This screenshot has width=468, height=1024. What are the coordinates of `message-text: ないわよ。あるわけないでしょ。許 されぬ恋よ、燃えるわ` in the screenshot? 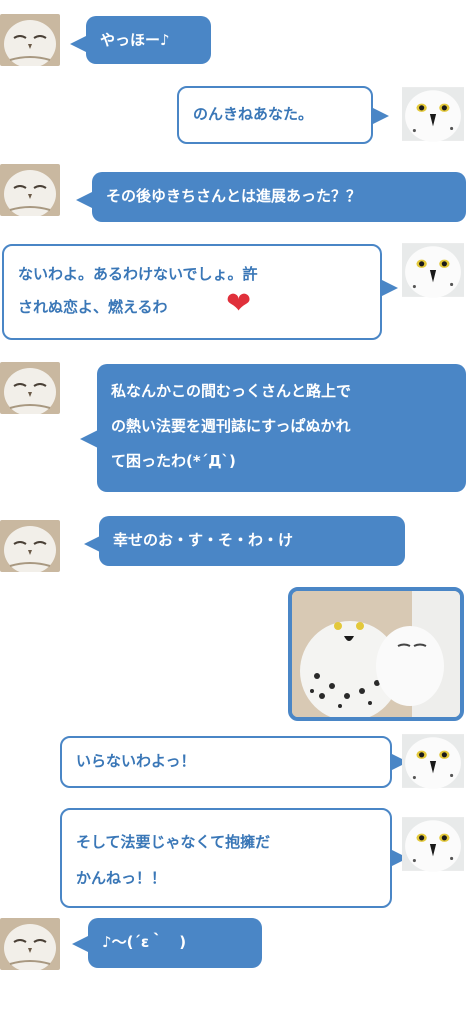 It's located at (138, 290).